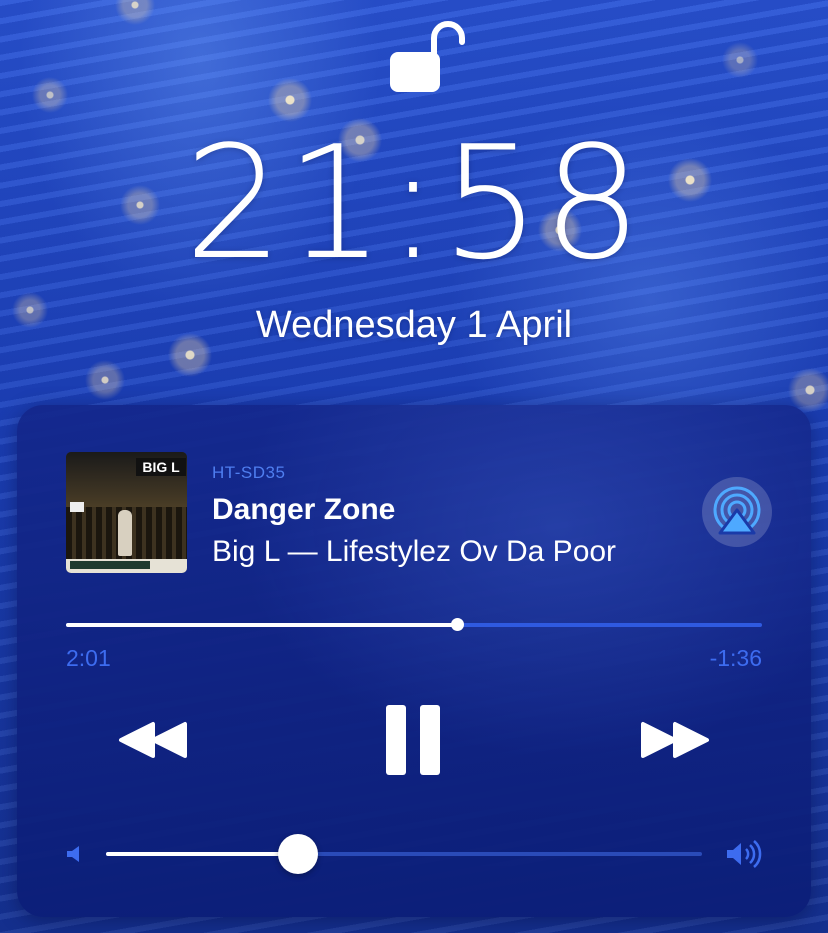 Image resolution: width=828 pixels, height=933 pixels. I want to click on fast-forward-icon, so click(675, 740).